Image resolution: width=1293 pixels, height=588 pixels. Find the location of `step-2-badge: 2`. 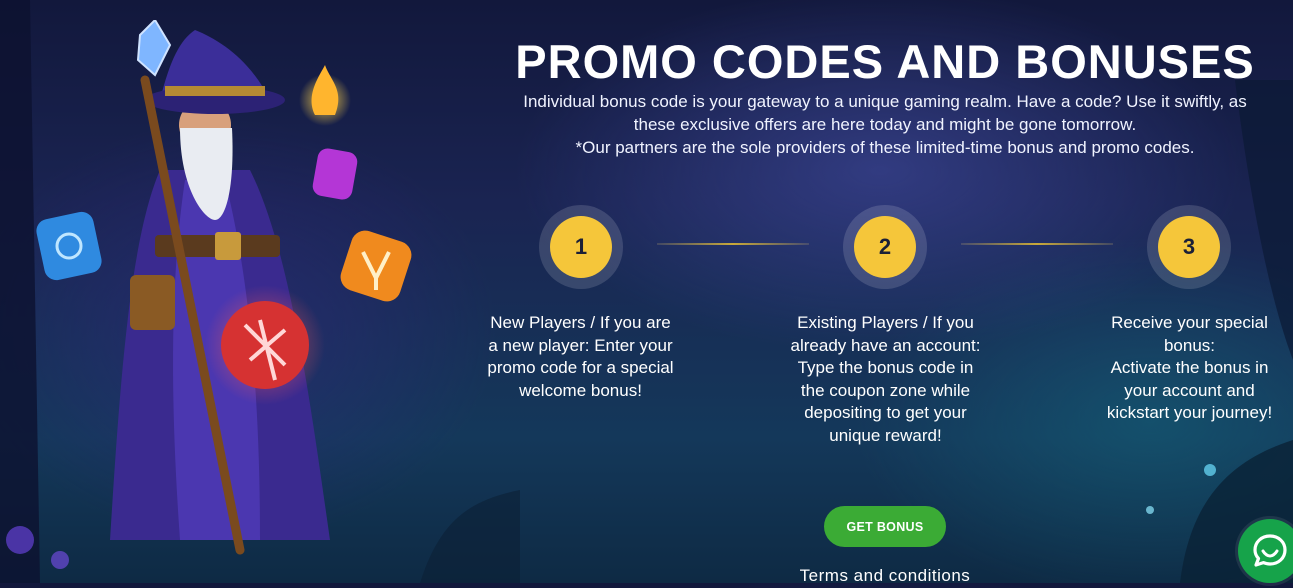

step-2-badge: 2 is located at coordinates (885, 247).